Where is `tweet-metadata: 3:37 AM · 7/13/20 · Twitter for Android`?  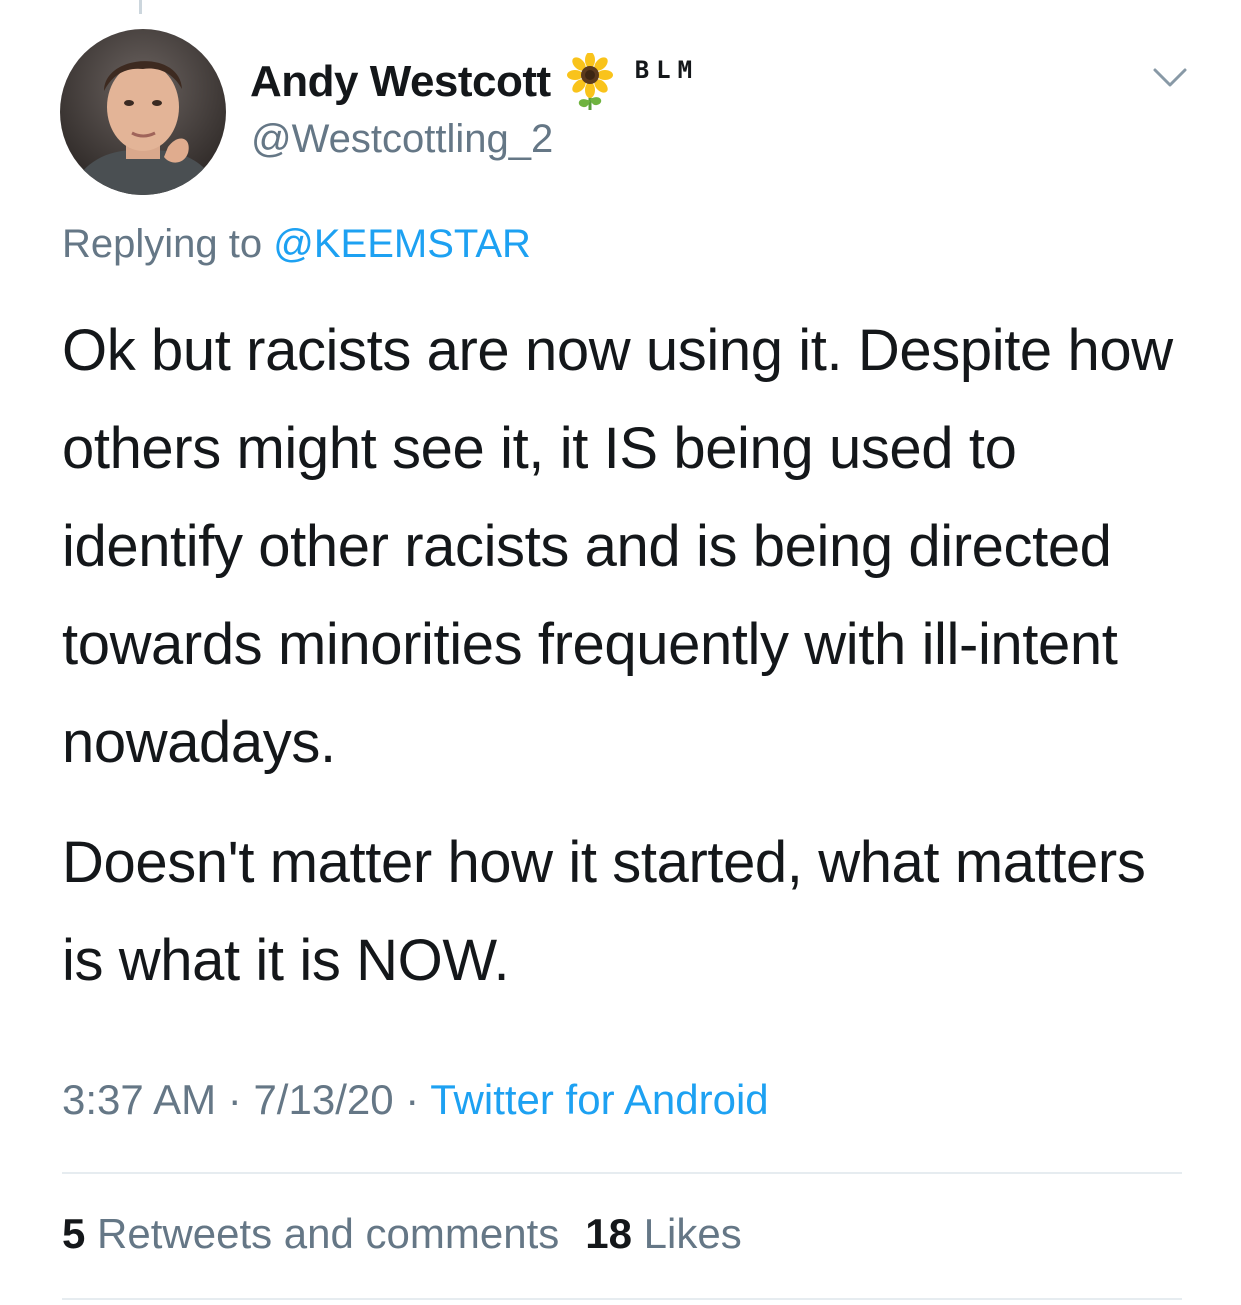
tweet-metadata: 3:37 AM · 7/13/20 · Twitter for Android is located at coordinates (415, 1100).